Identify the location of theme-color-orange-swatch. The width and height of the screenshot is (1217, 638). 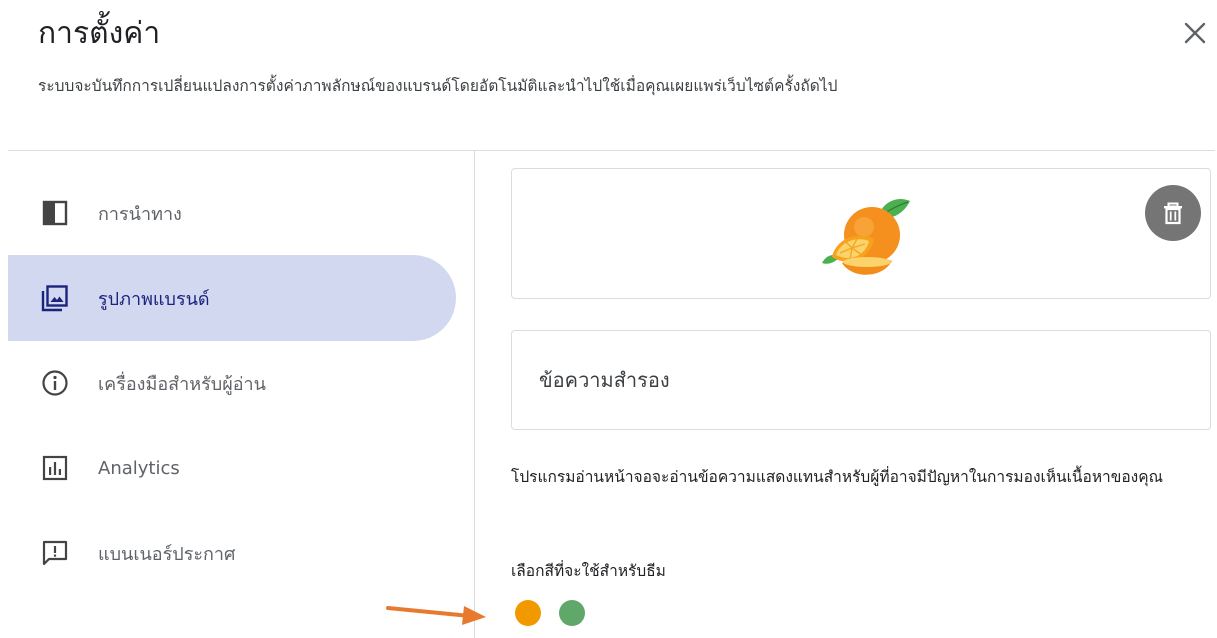
(528, 613).